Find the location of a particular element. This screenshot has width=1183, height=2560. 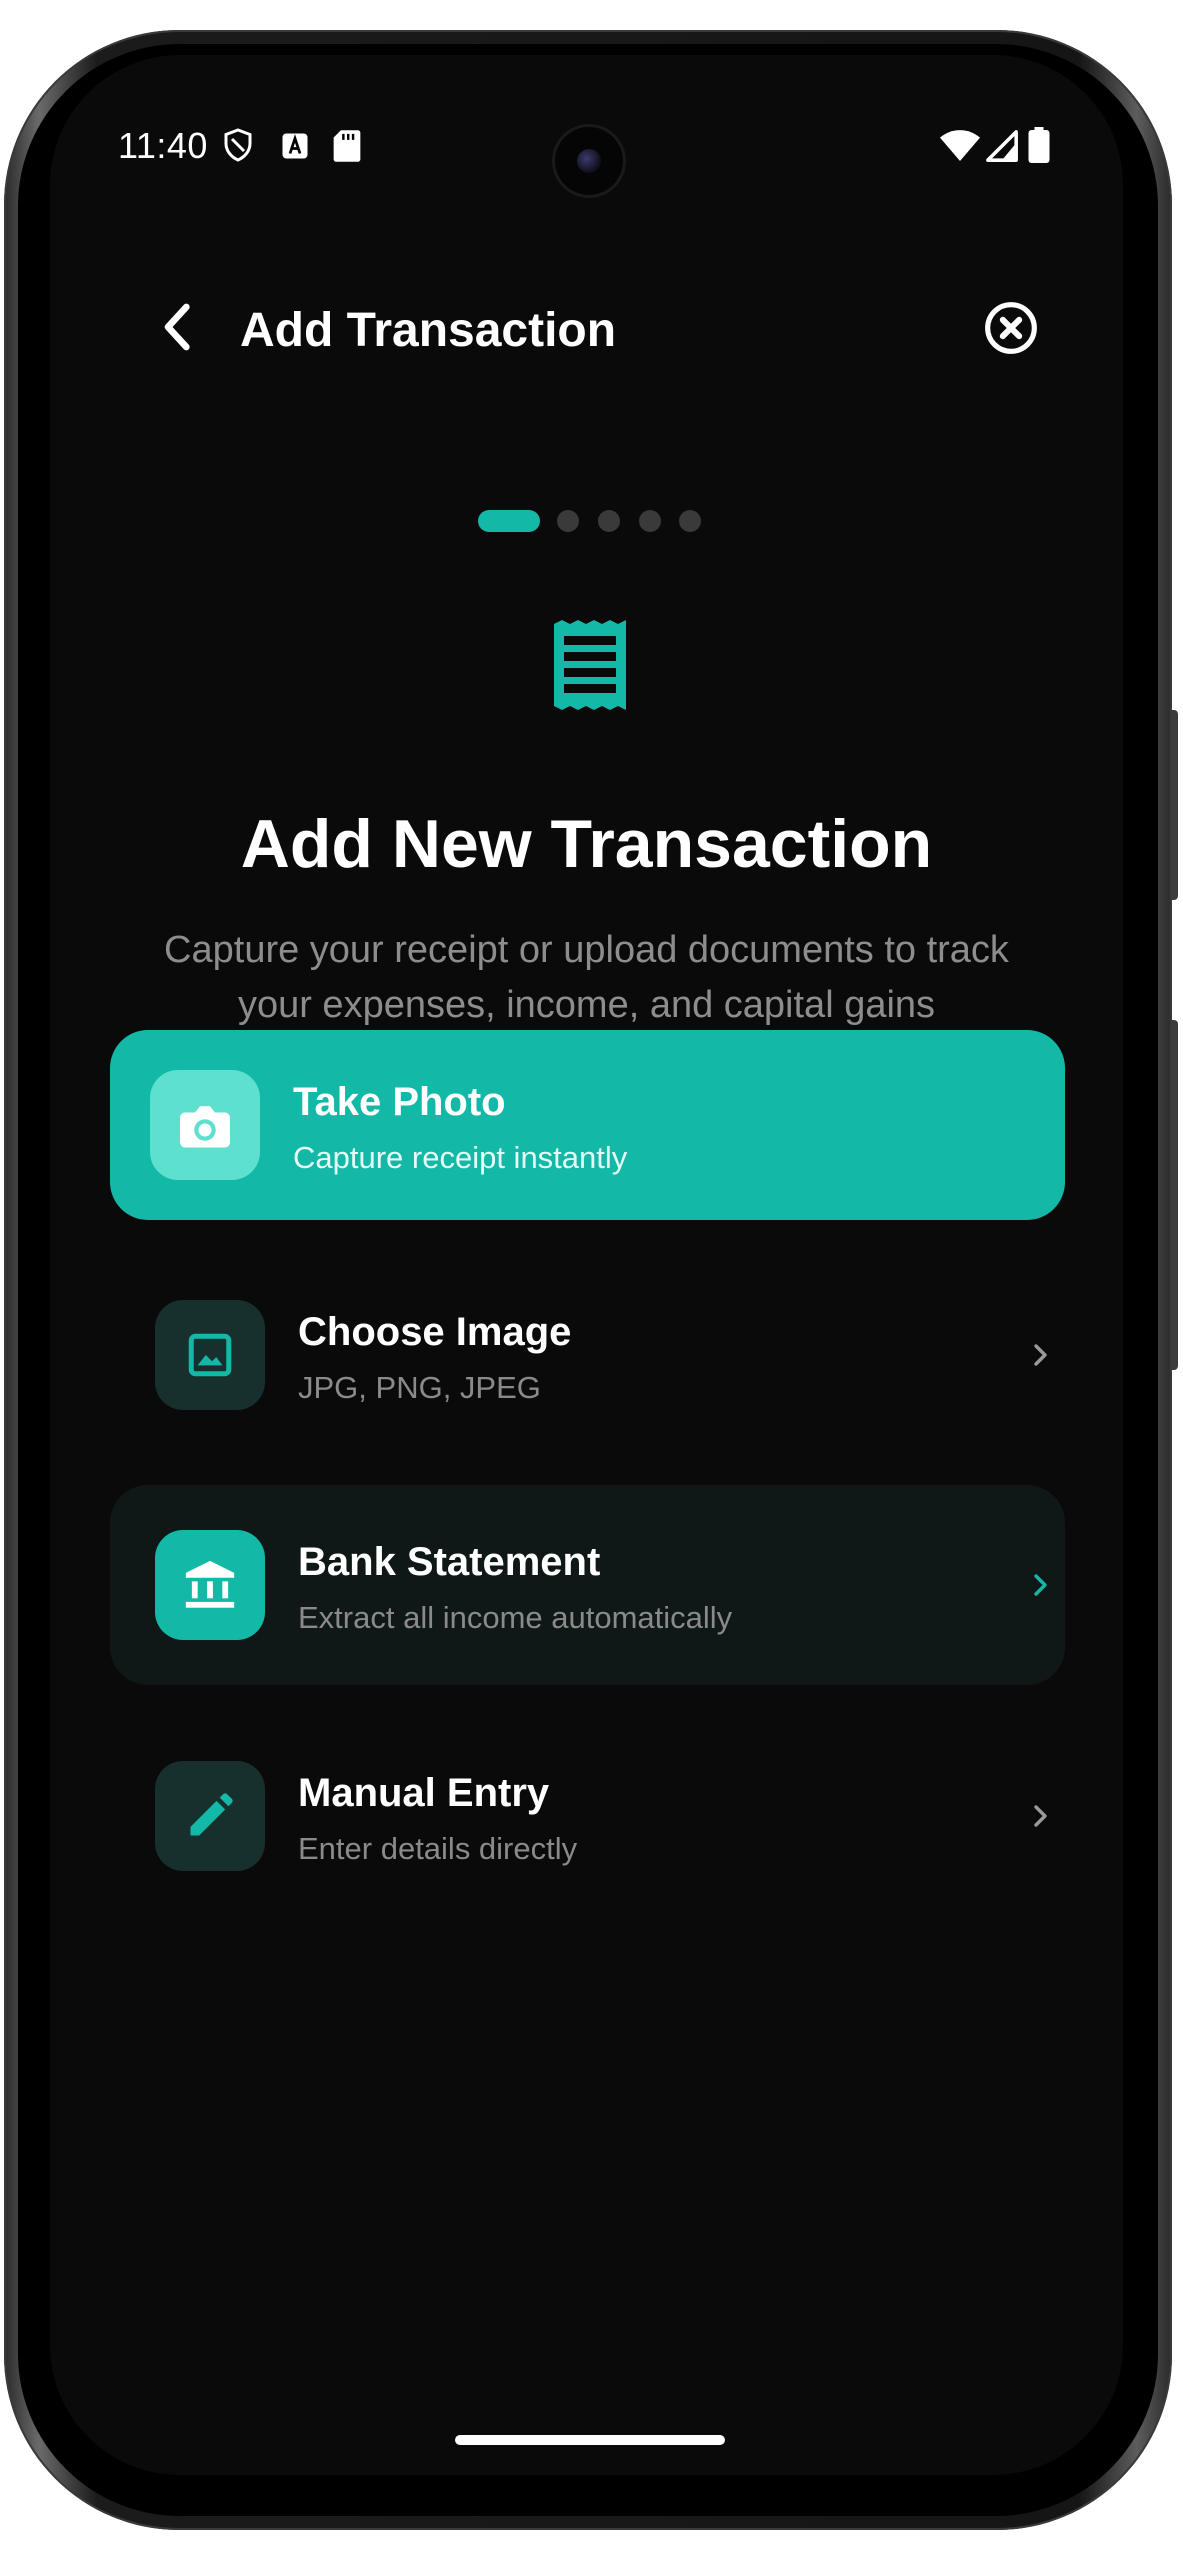

step-indicator is located at coordinates (586, 522).